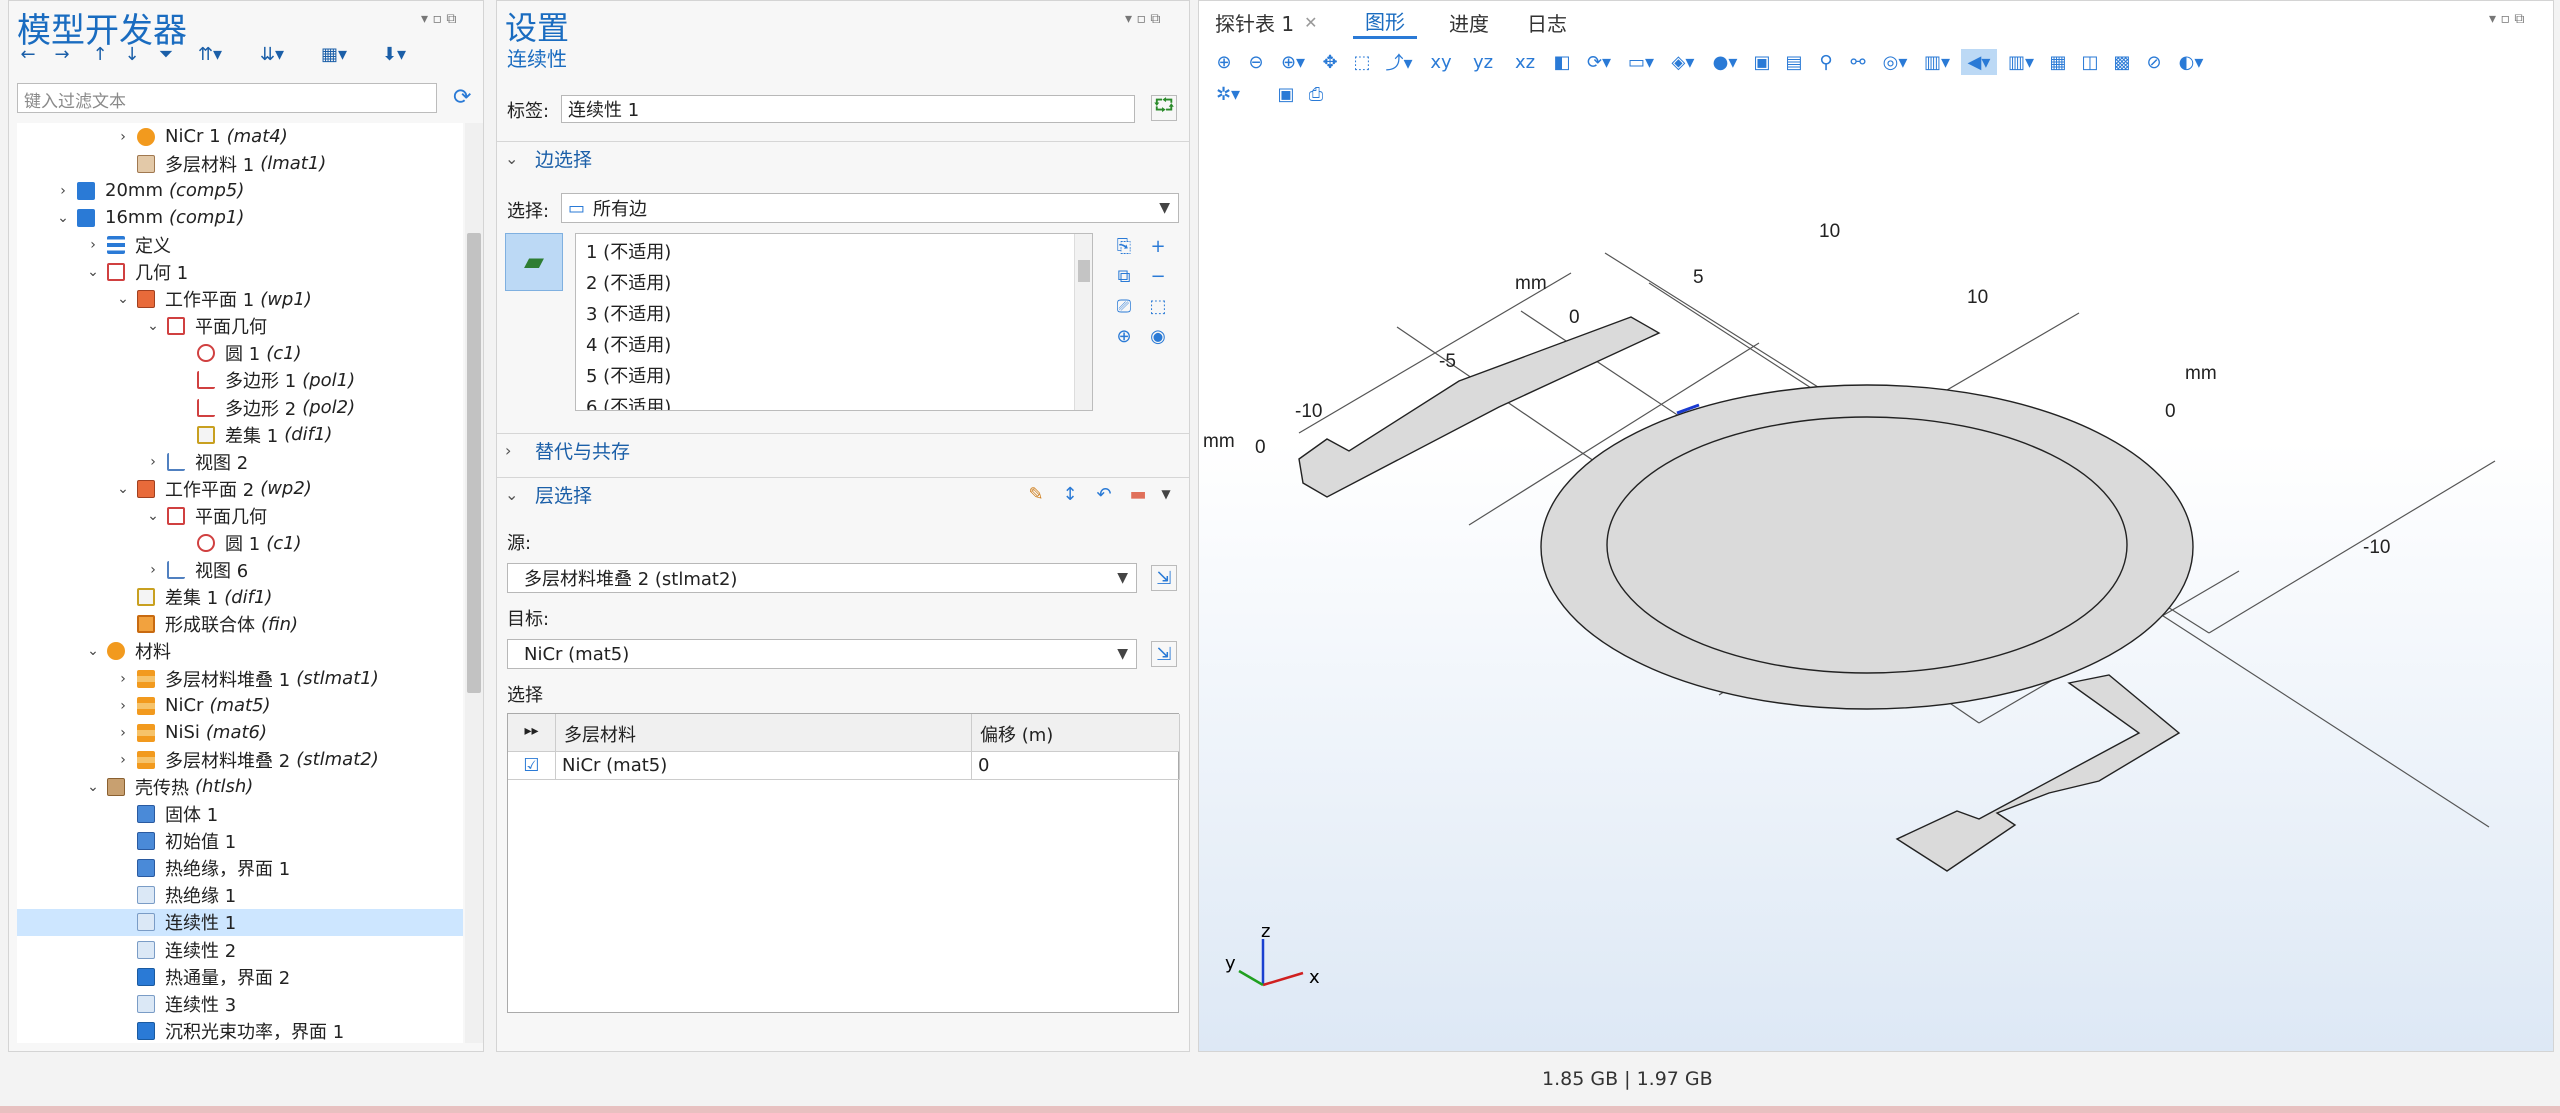  I want to click on tree-node: 连续性 2, so click(240, 949).